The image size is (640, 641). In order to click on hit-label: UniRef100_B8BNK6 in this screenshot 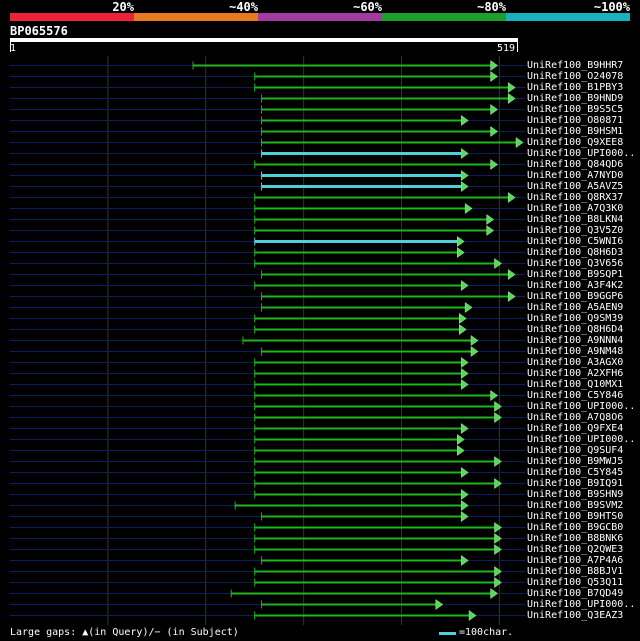, I will do `click(575, 538)`.